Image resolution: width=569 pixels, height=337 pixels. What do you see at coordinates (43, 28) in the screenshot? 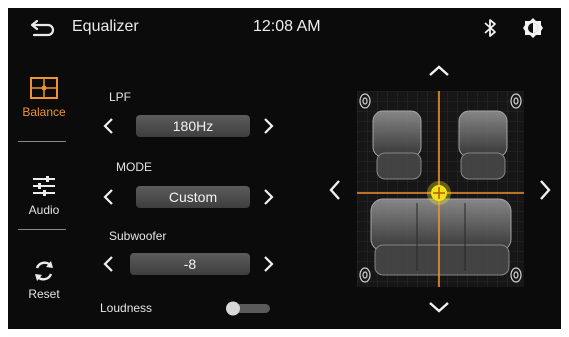
I see `back-arrow-icon` at bounding box center [43, 28].